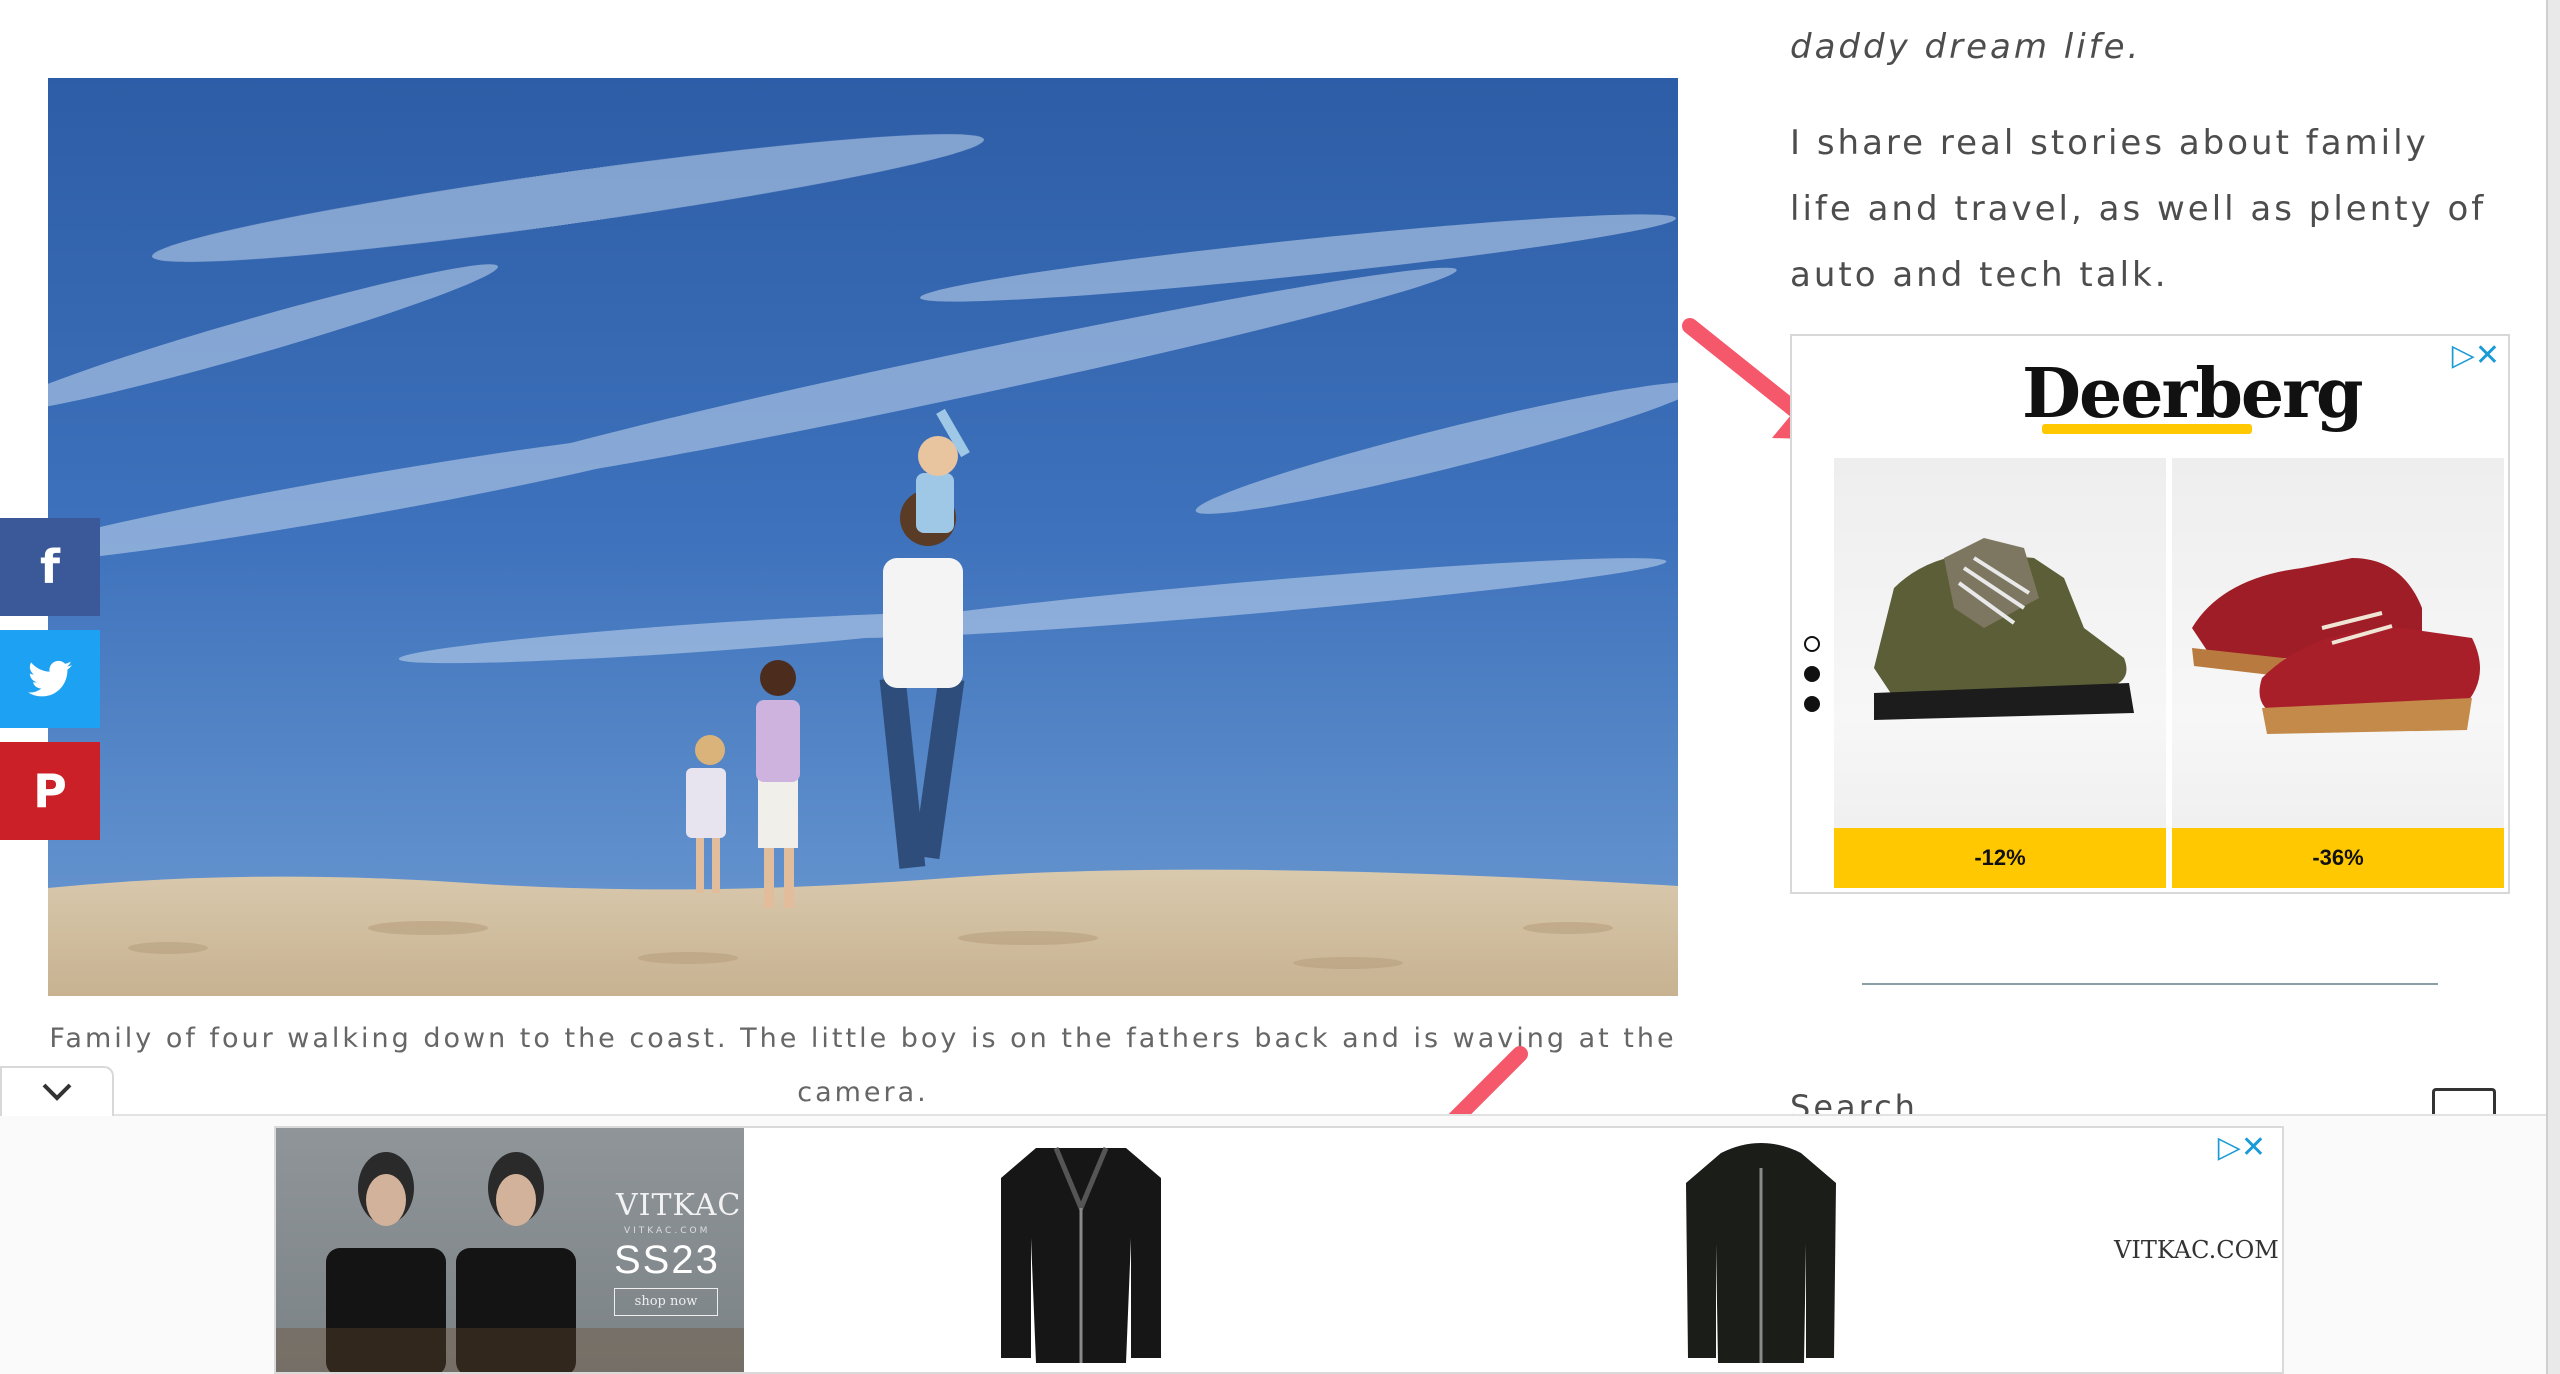 The width and height of the screenshot is (2560, 1374). Describe the element at coordinates (1761, 1253) in the screenshot. I see `hooded-jacket-icon` at that location.